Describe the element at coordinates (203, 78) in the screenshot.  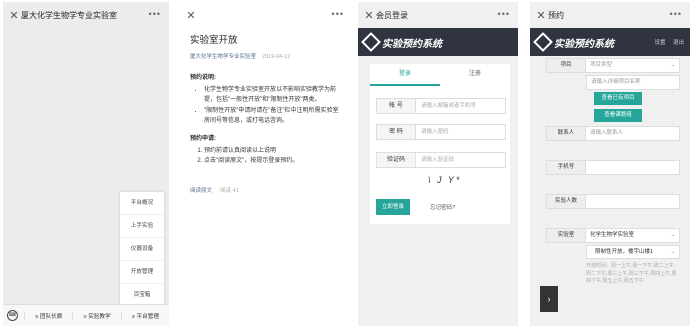
I see `section-heading: 预约说明:` at that location.